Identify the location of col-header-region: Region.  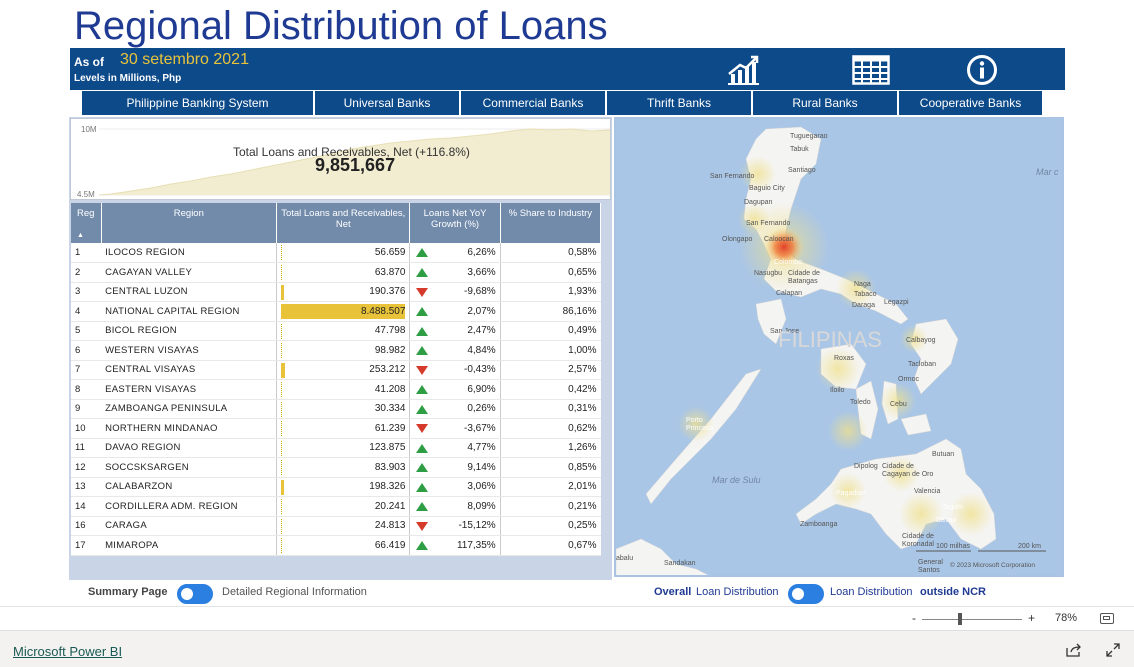
(189, 223).